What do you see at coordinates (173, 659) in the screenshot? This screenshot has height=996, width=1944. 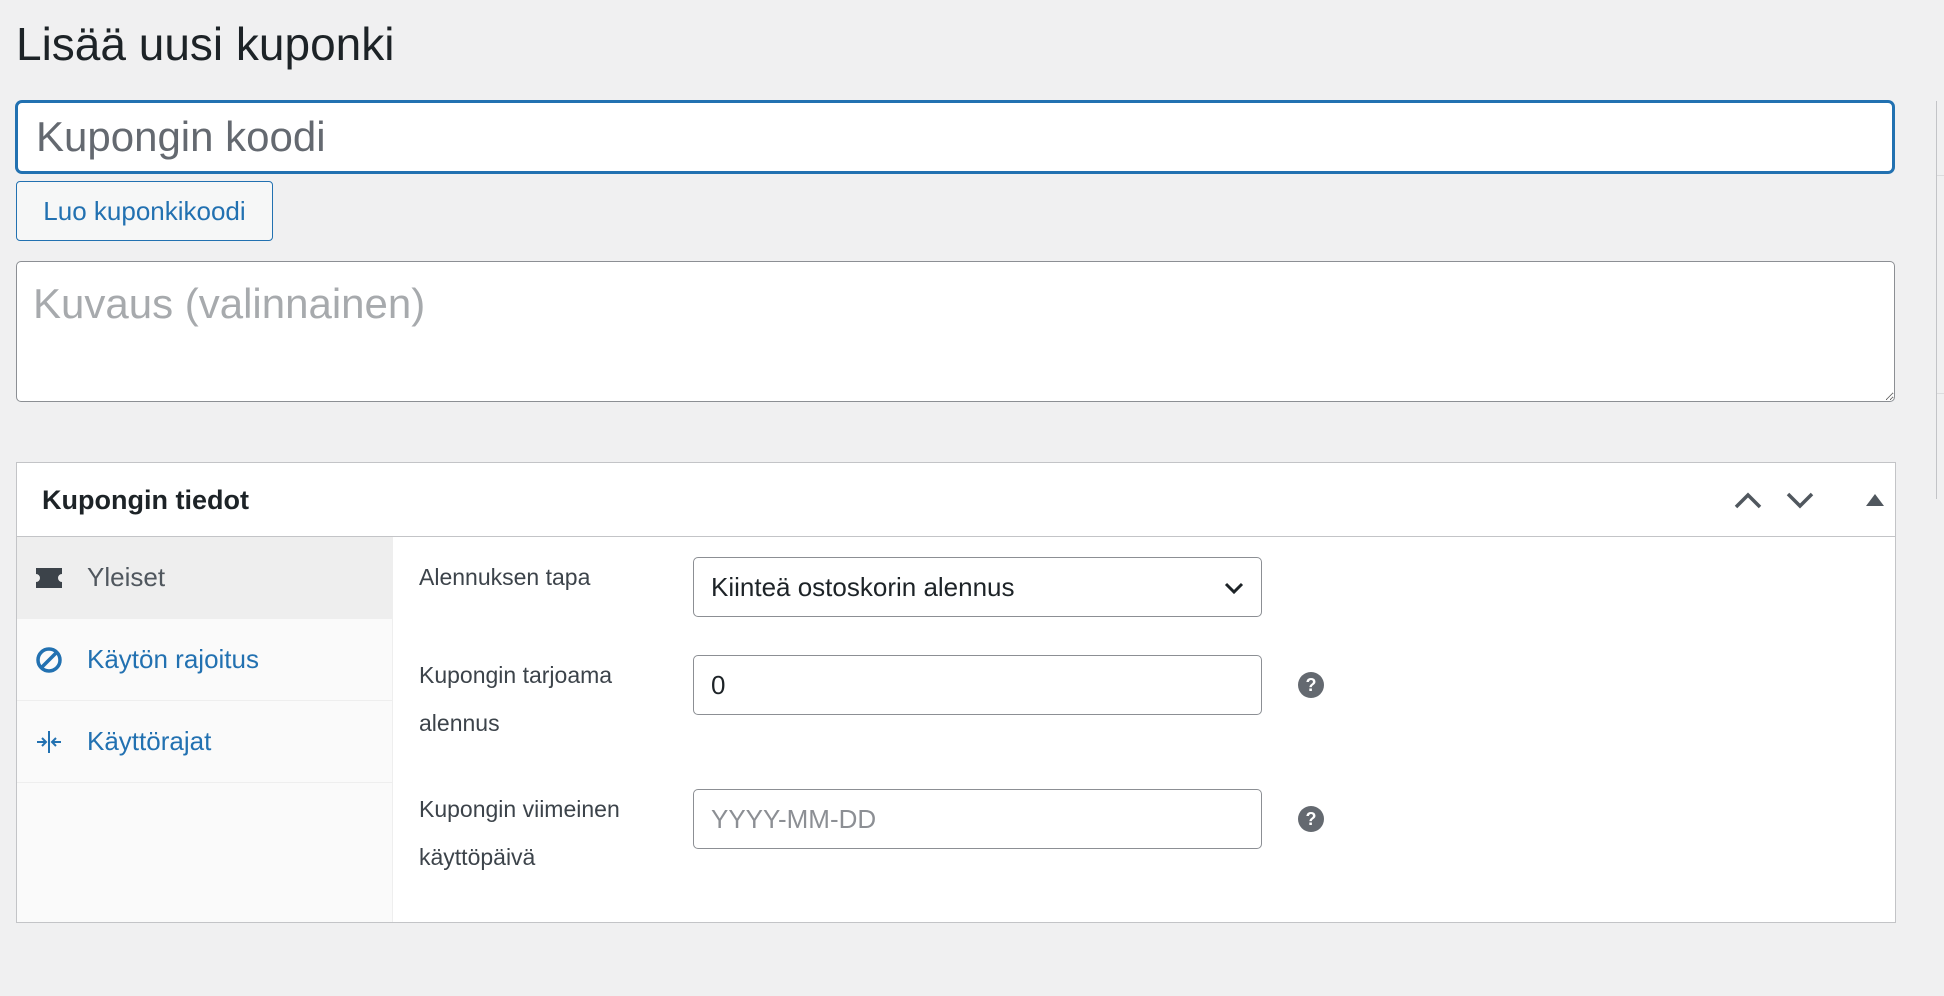 I see `tab-usage-restriction-label: Käytön rajoitus` at bounding box center [173, 659].